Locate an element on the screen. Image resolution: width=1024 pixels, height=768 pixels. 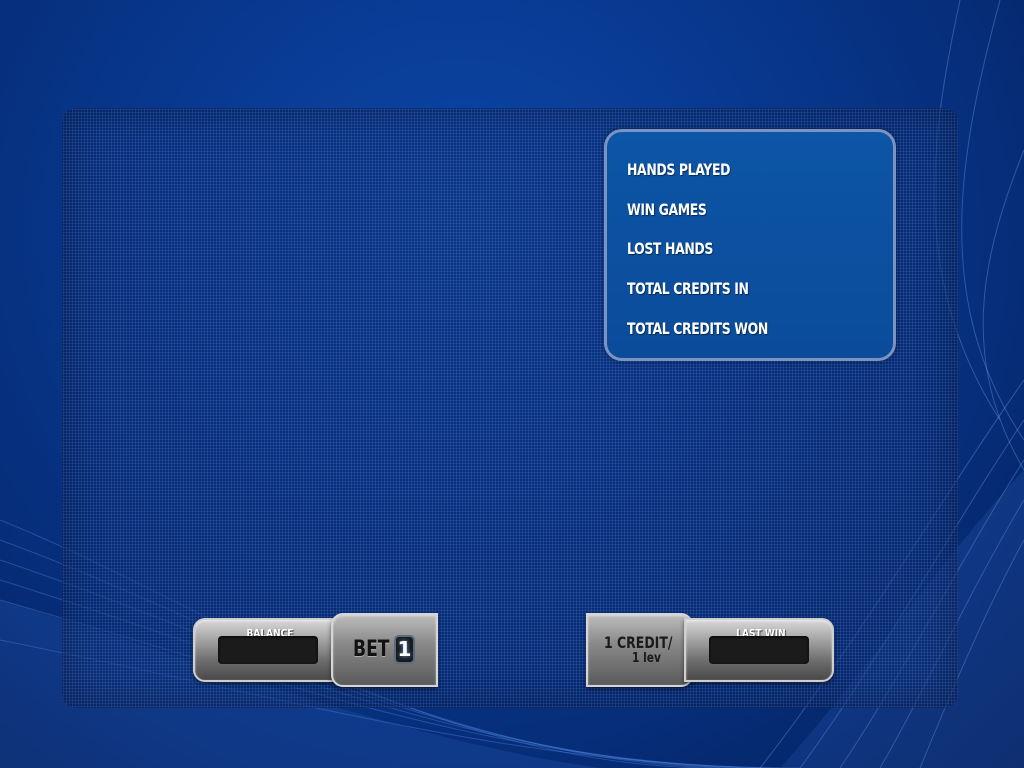
balance-meter: BALANCE is located at coordinates (268, 650).